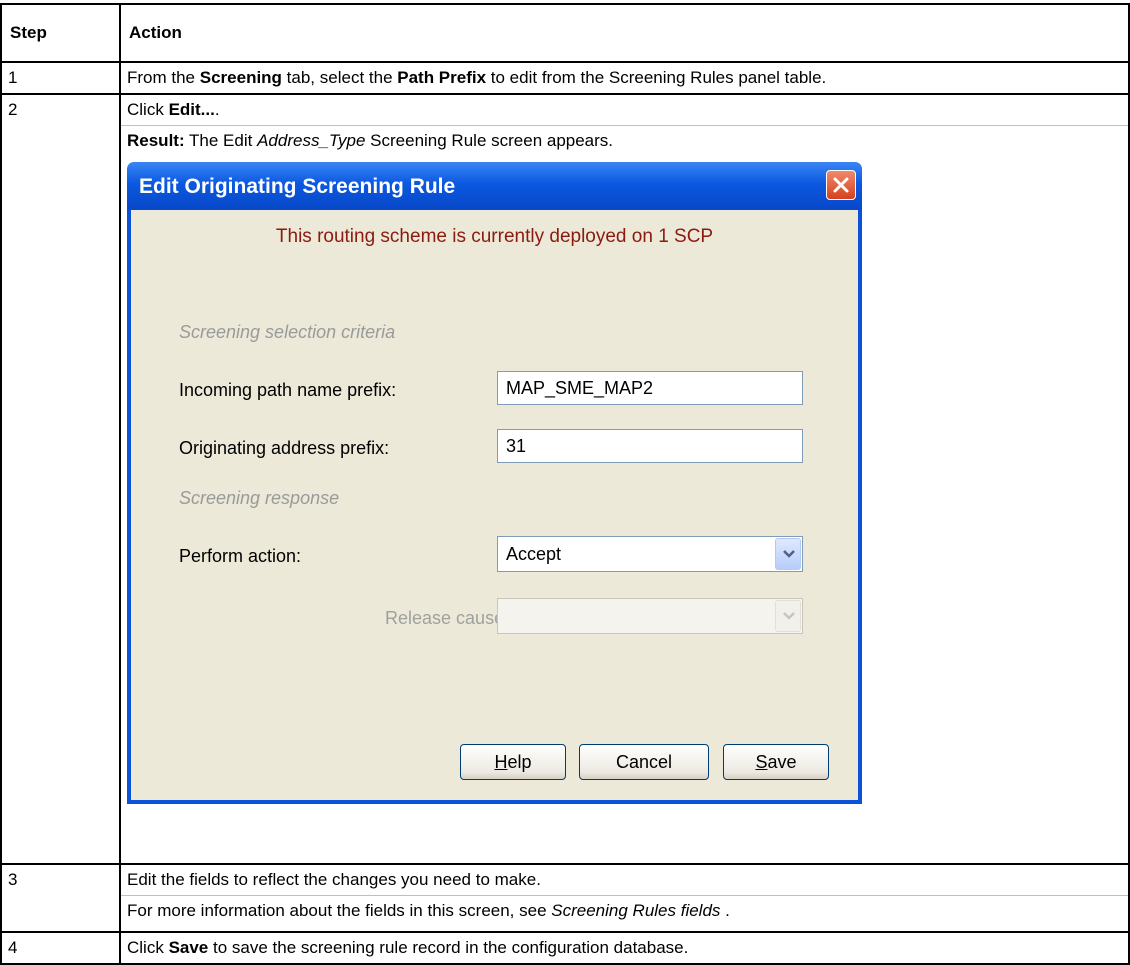  What do you see at coordinates (644, 762) in the screenshot?
I see `cancel-button: Cancel` at bounding box center [644, 762].